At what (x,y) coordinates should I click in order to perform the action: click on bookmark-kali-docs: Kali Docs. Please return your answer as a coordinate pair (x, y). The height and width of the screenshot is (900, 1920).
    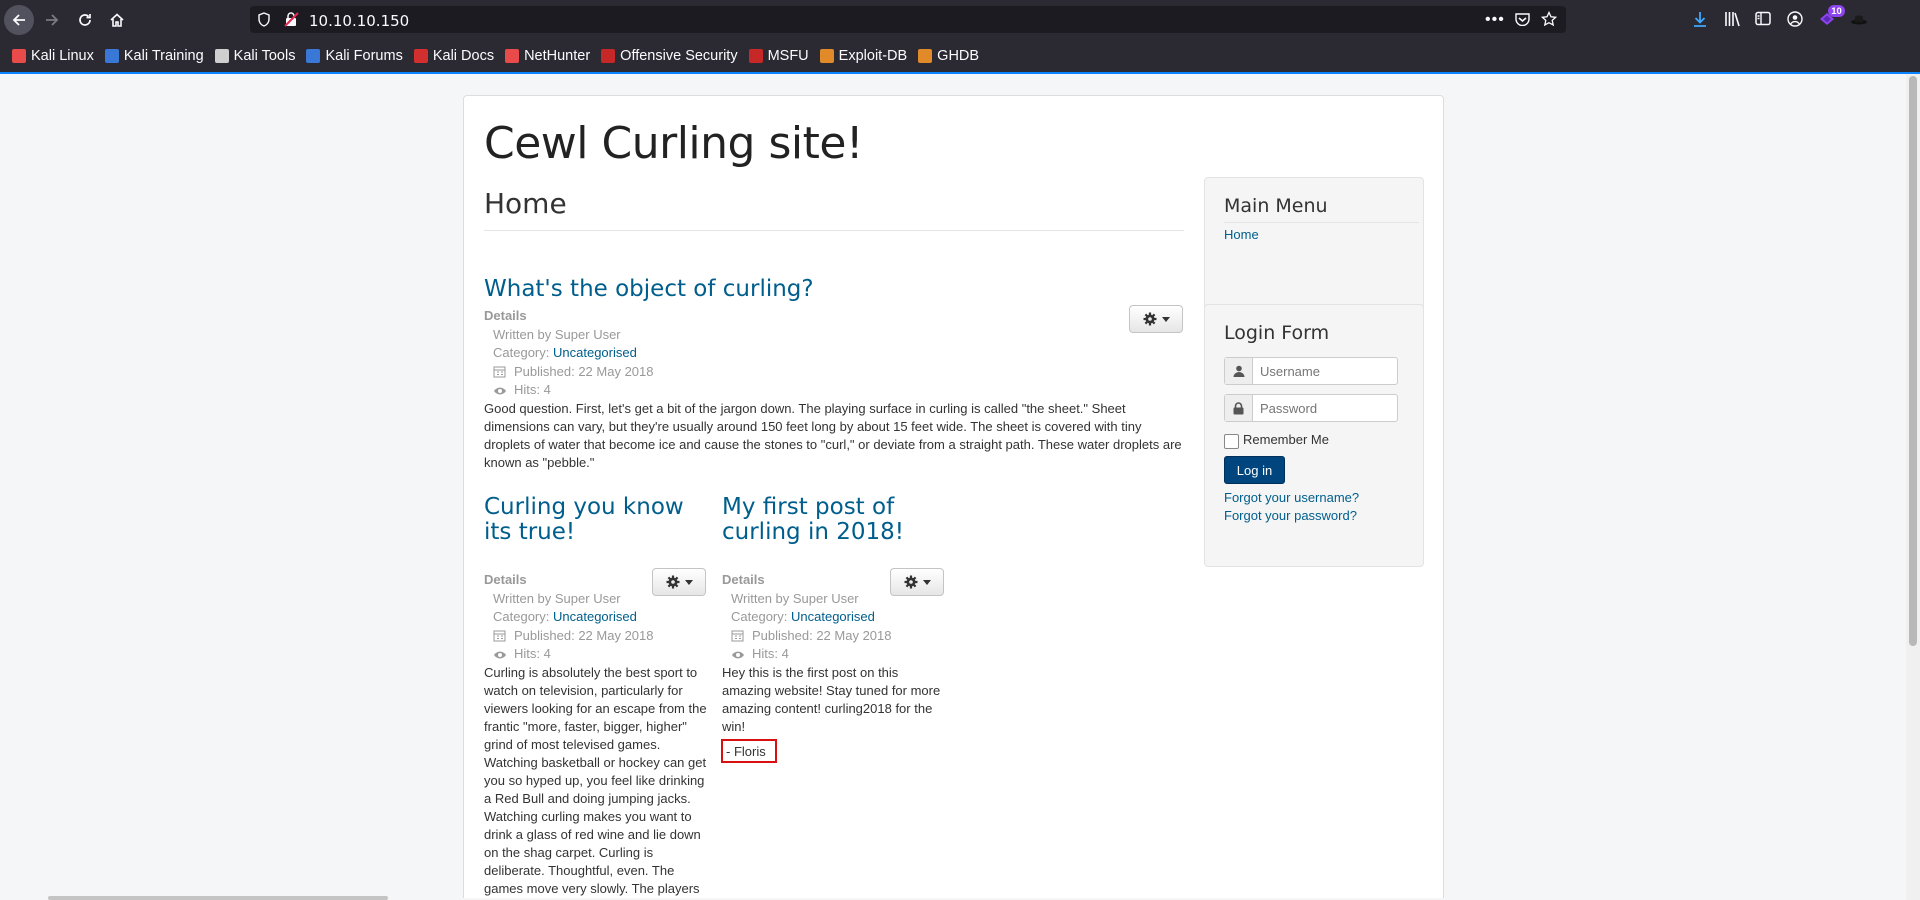
    Looking at the image, I should click on (454, 55).